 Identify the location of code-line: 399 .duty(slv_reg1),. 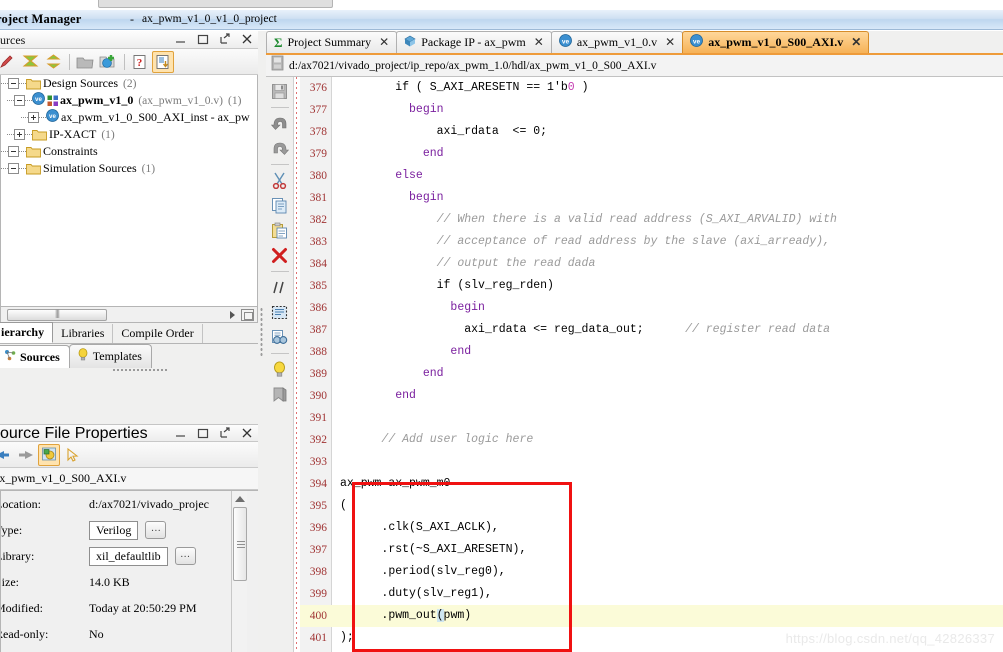
(651, 594).